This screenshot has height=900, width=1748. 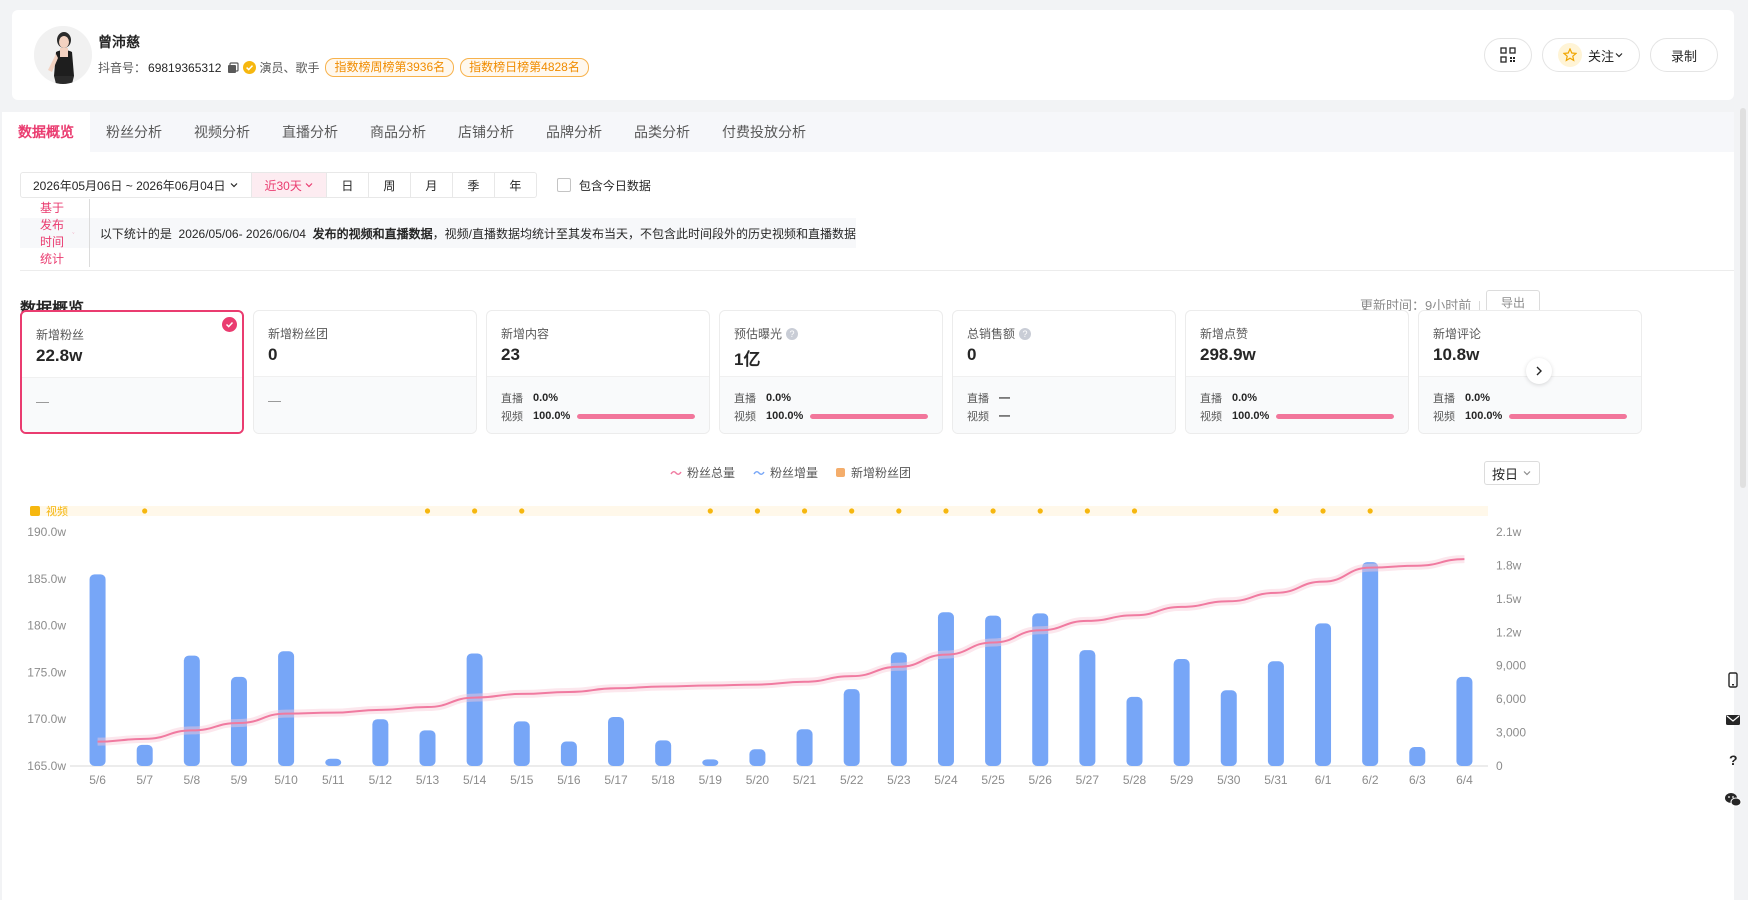 What do you see at coordinates (389, 185) in the screenshot?
I see `period-week-button: 周` at bounding box center [389, 185].